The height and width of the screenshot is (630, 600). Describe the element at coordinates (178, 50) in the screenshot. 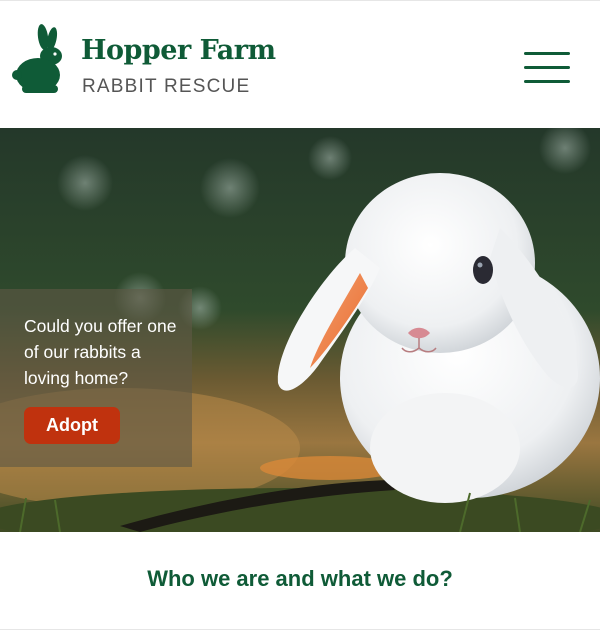

I see `brand-name: Hopper Farm` at that location.